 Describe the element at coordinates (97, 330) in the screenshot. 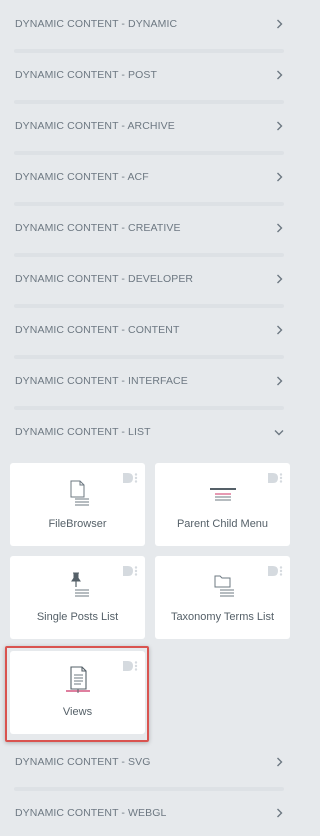

I see `category-label: DYNAMIC CONTENT - CONTENT` at that location.